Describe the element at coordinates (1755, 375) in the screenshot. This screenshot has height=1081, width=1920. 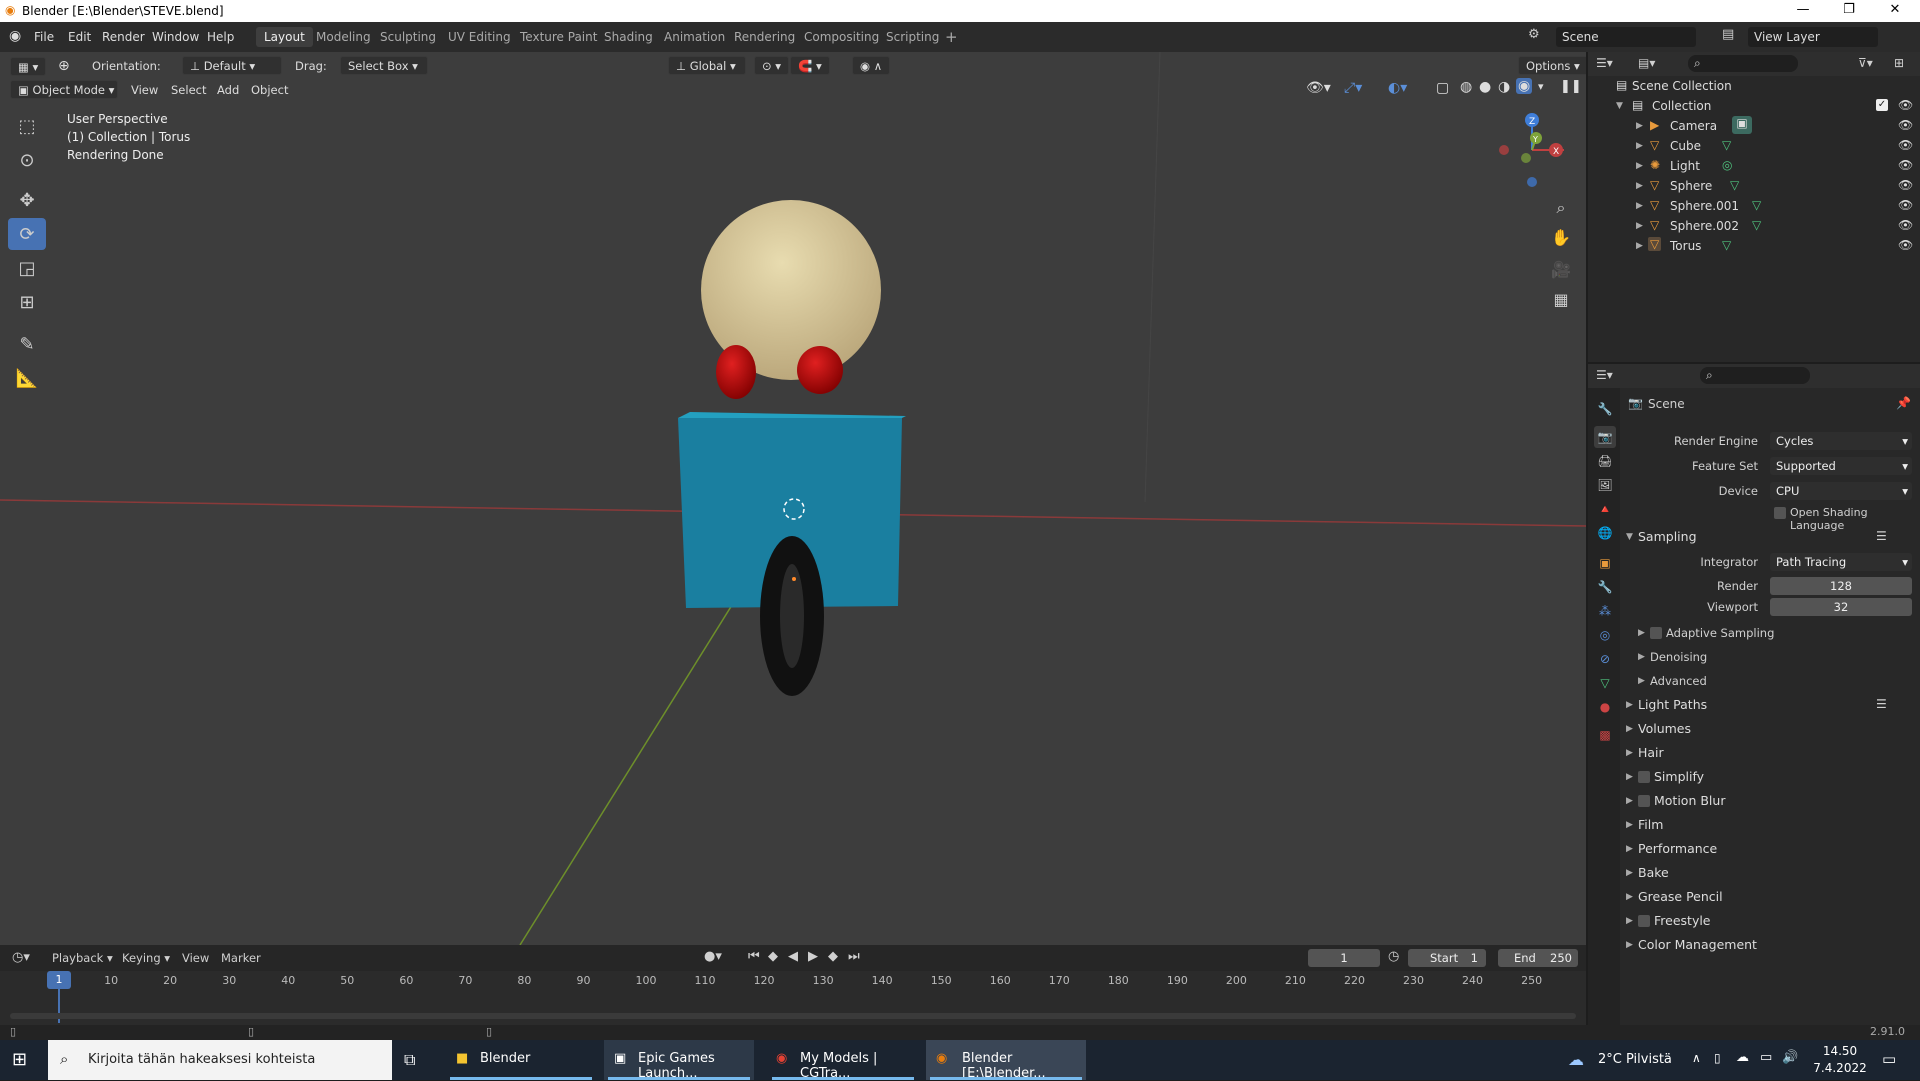
I see `properties-search: ⌕` at that location.